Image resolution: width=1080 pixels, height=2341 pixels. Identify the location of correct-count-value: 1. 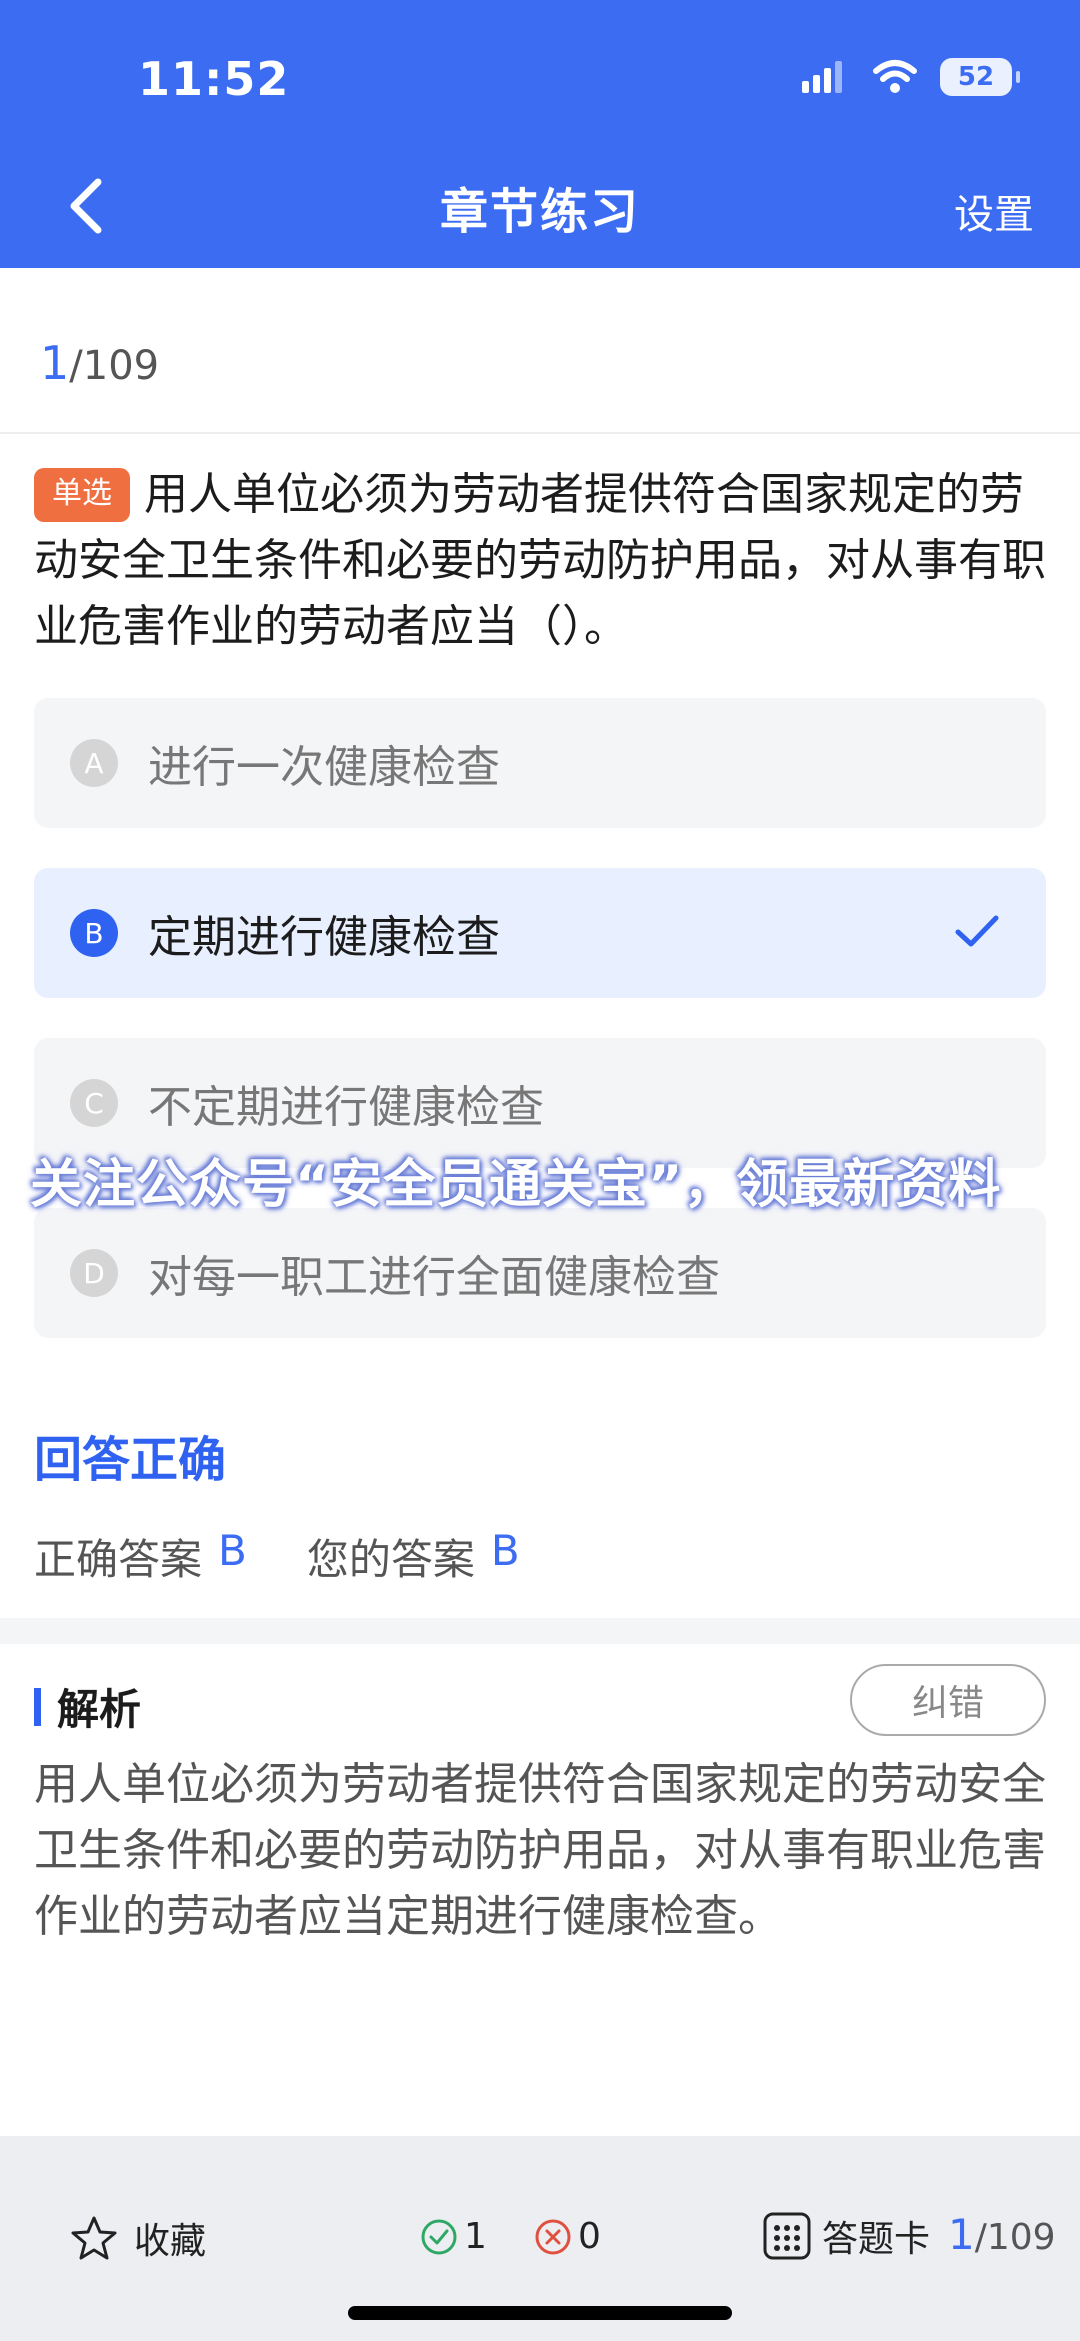
(475, 2236).